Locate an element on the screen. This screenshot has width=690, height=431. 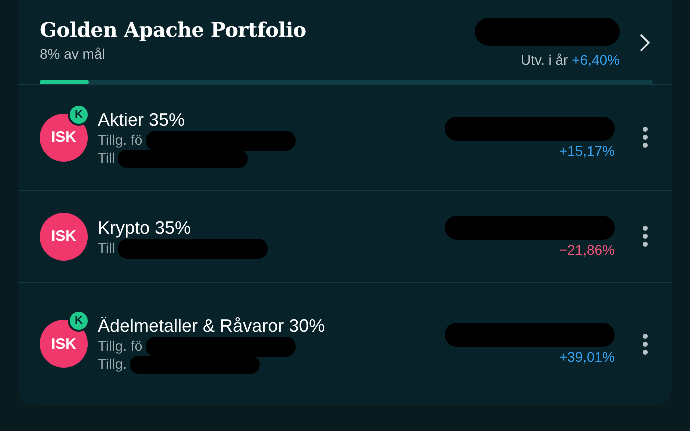
account-name: Ädelmetaller & Råvaror 30% is located at coordinates (212, 326).